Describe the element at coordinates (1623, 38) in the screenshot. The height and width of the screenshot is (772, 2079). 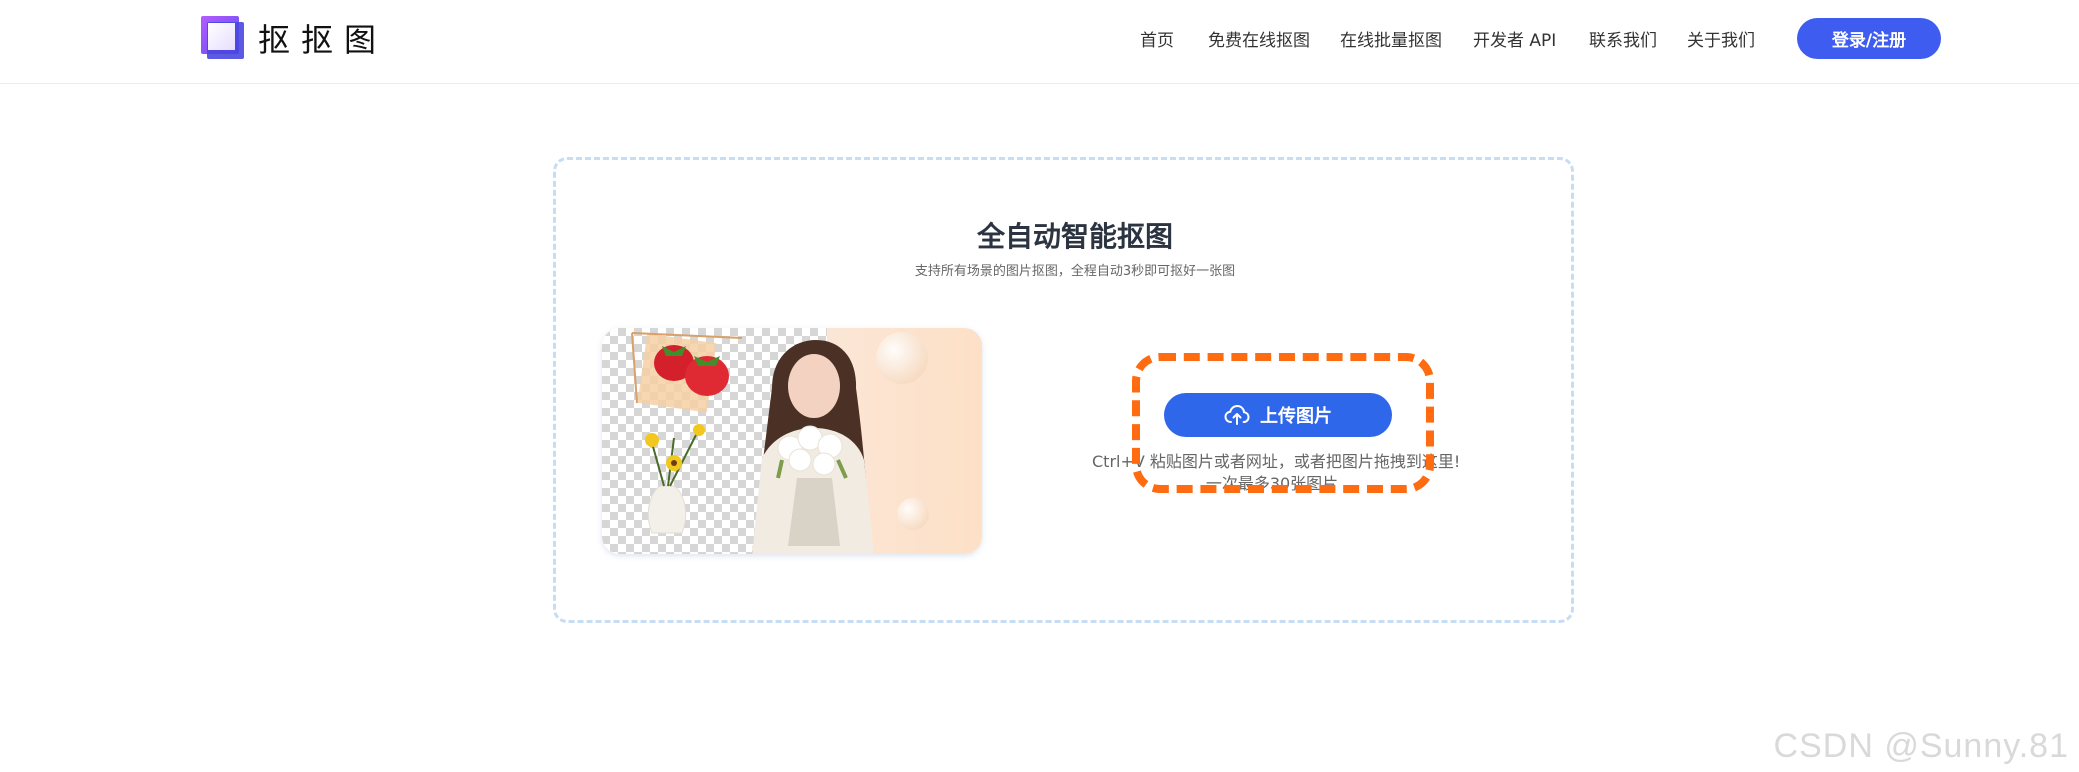
I see `nav-contact-us: 联系我们` at that location.